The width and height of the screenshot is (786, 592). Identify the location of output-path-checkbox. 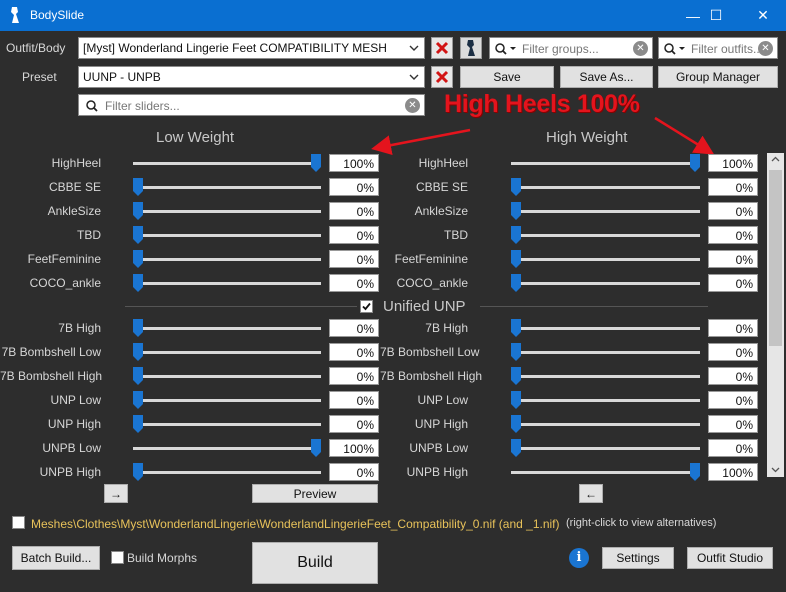
(18, 522).